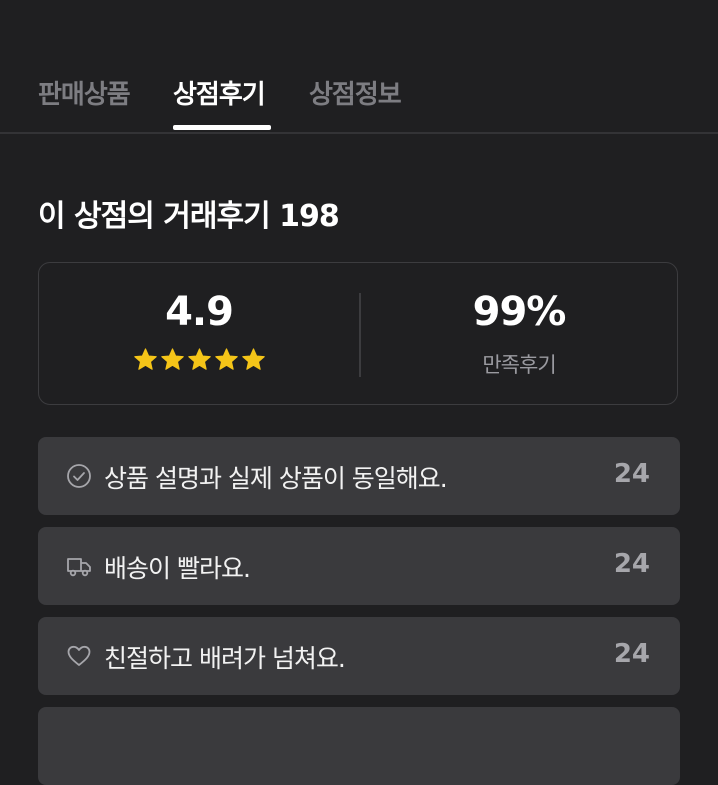 Image resolution: width=718 pixels, height=785 pixels. What do you see at coordinates (519, 312) in the screenshot?
I see `satisfaction-percent: 99%` at bounding box center [519, 312].